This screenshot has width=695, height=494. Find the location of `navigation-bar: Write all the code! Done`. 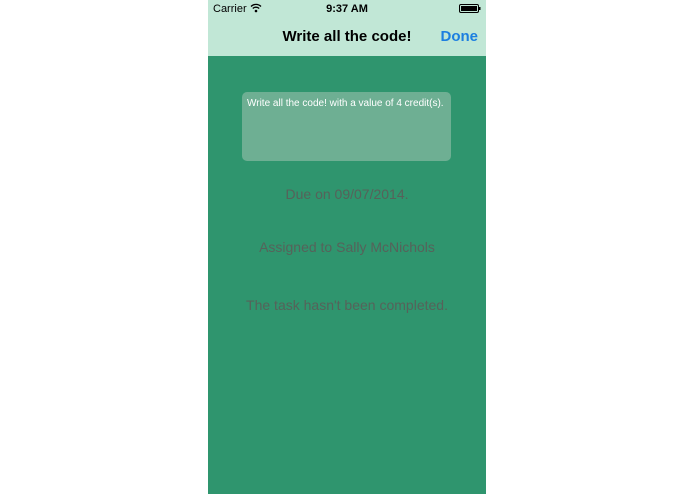

navigation-bar: Write all the code! Done is located at coordinates (347, 37).